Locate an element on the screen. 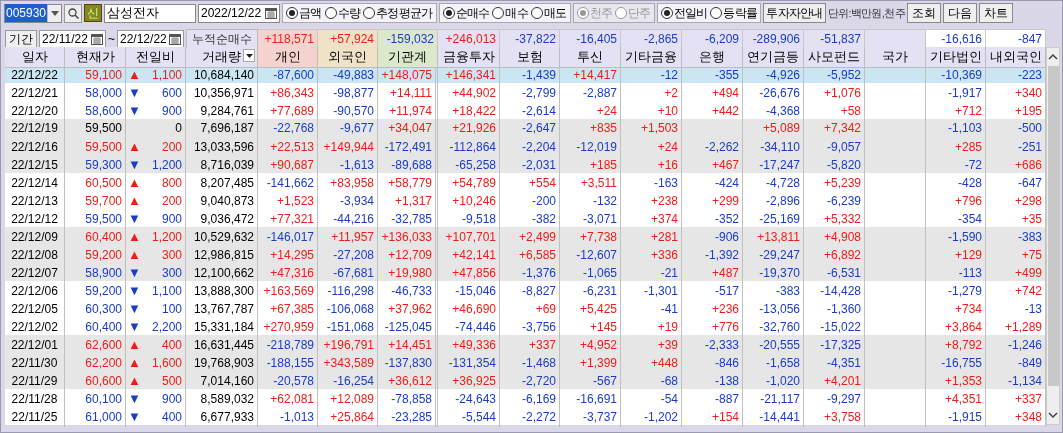  radio-label: 순매수 is located at coordinates (472, 13).